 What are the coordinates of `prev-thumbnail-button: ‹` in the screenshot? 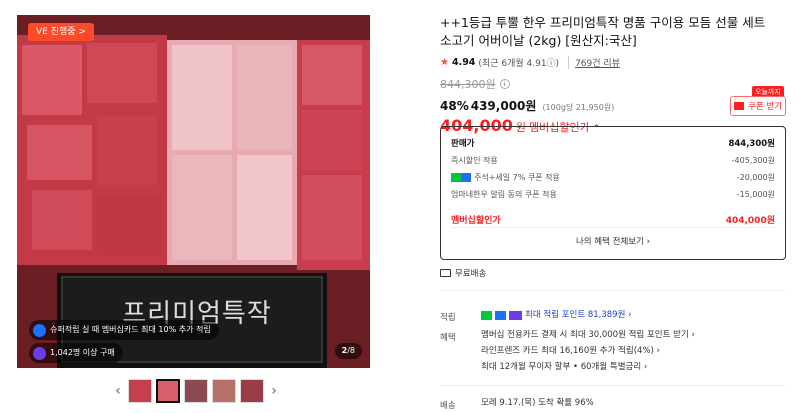 It's located at (118, 391).